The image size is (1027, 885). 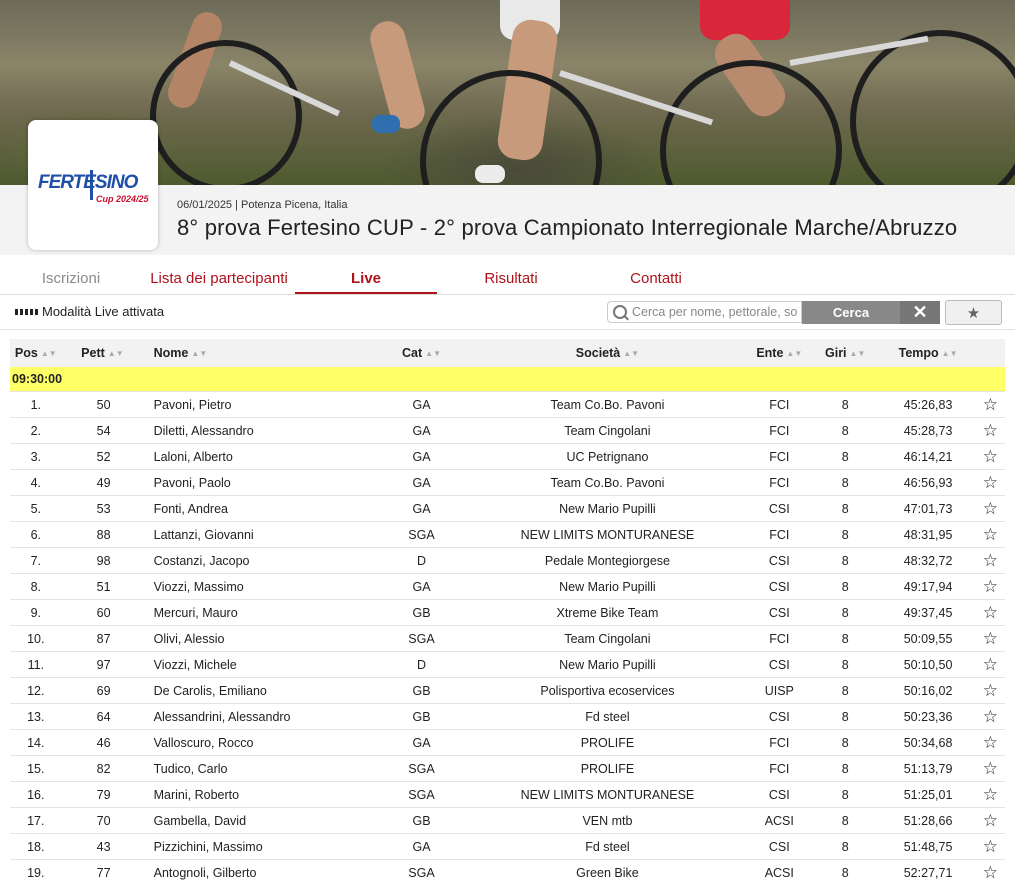 I want to click on result-pos: 18., so click(x=36, y=847).